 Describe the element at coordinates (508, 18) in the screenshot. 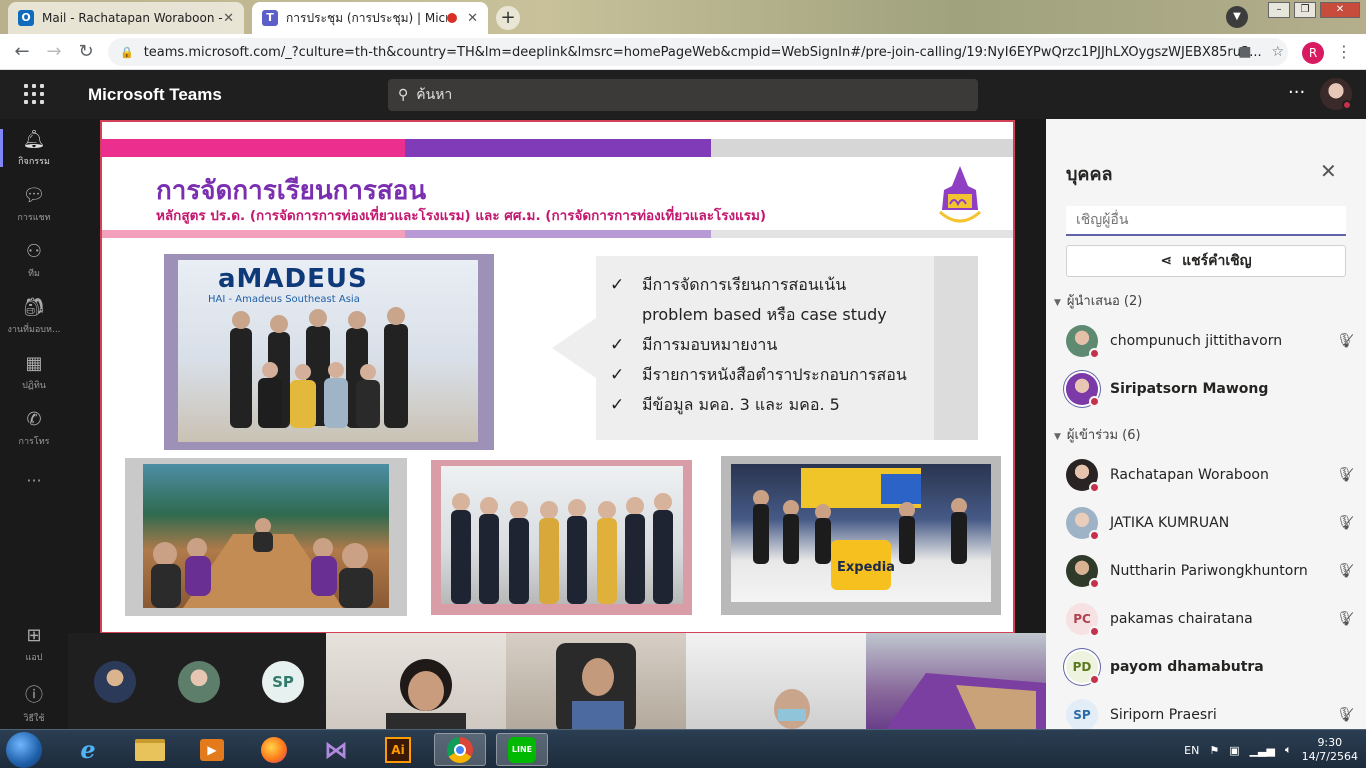

I see `new-tab-button: +` at that location.